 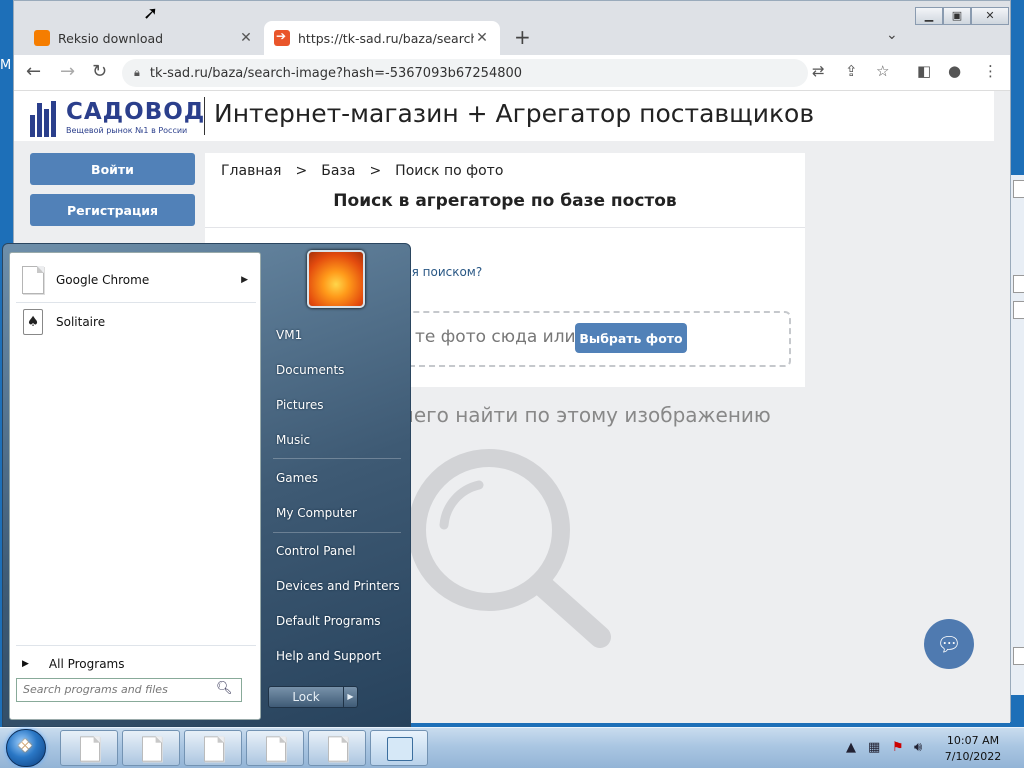 I want to click on page-title: Поиск в агрегаторе по базе постов, so click(x=505, y=201).